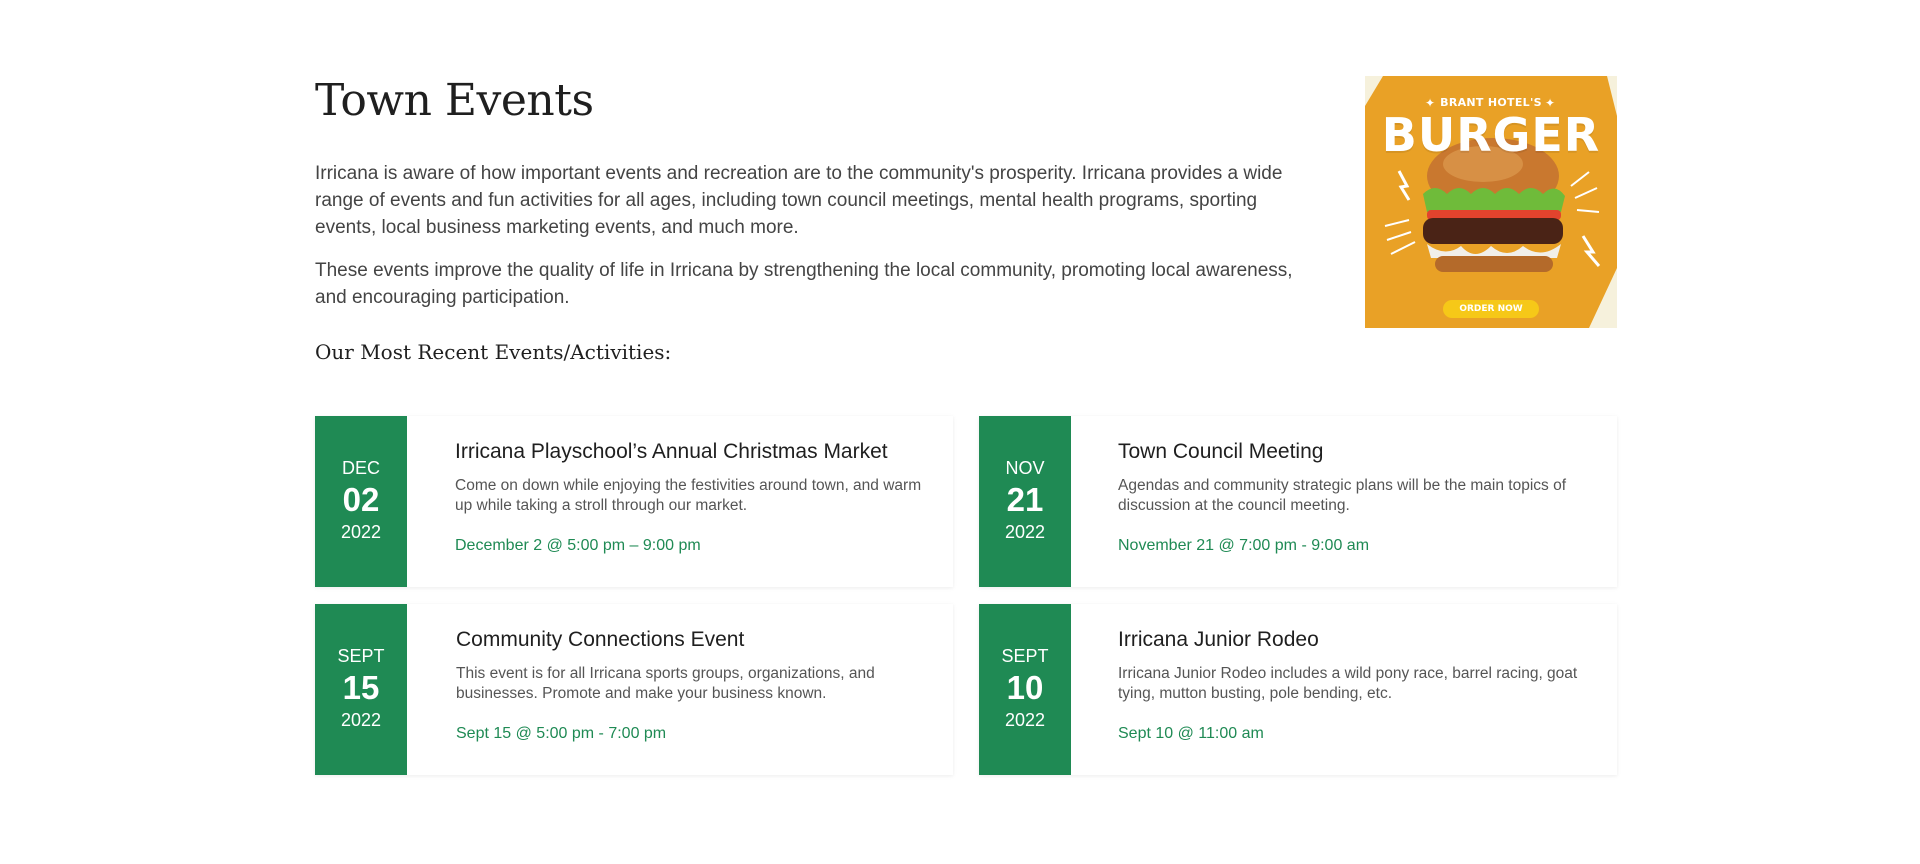 This screenshot has width=1920, height=864. What do you see at coordinates (1491, 135) in the screenshot?
I see `ad-headline: BURGER` at bounding box center [1491, 135].